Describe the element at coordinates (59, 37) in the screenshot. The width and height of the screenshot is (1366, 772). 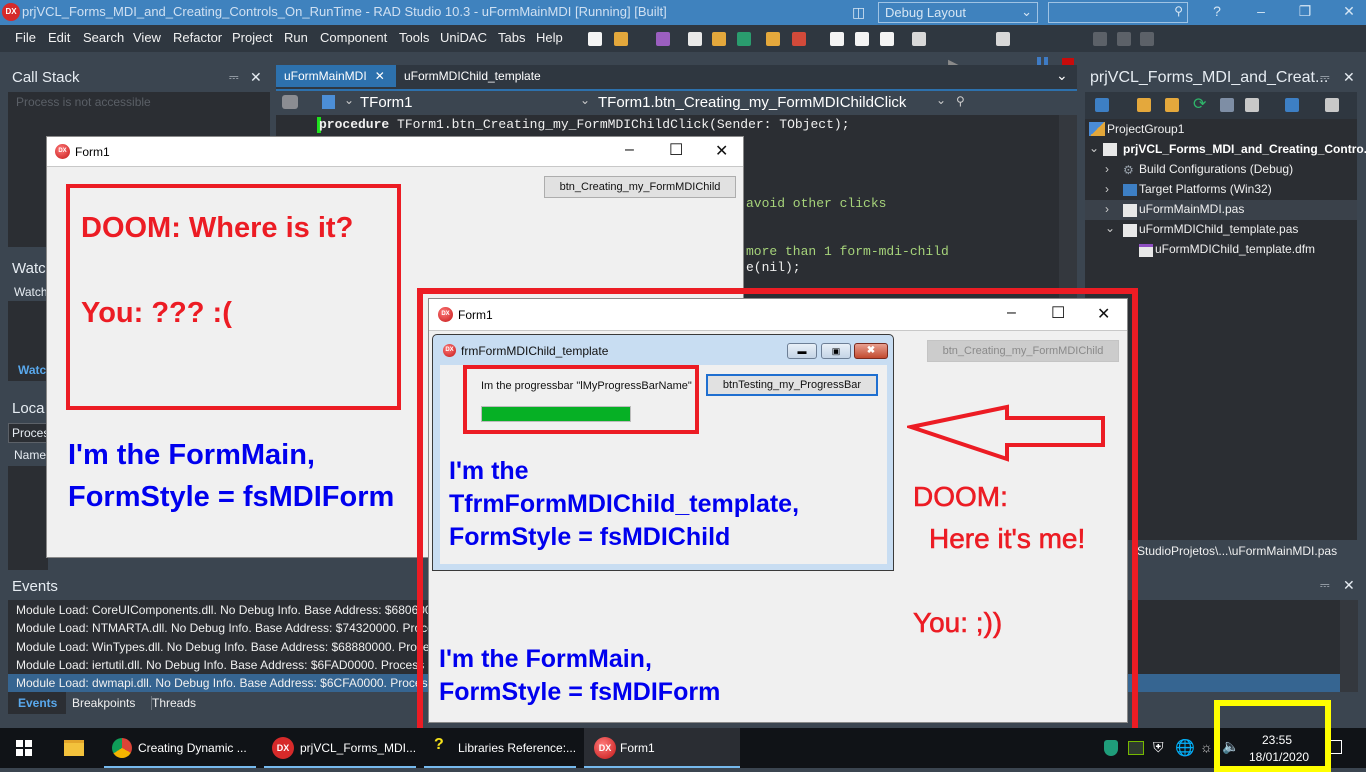
I see `menu-edit: Edit` at that location.